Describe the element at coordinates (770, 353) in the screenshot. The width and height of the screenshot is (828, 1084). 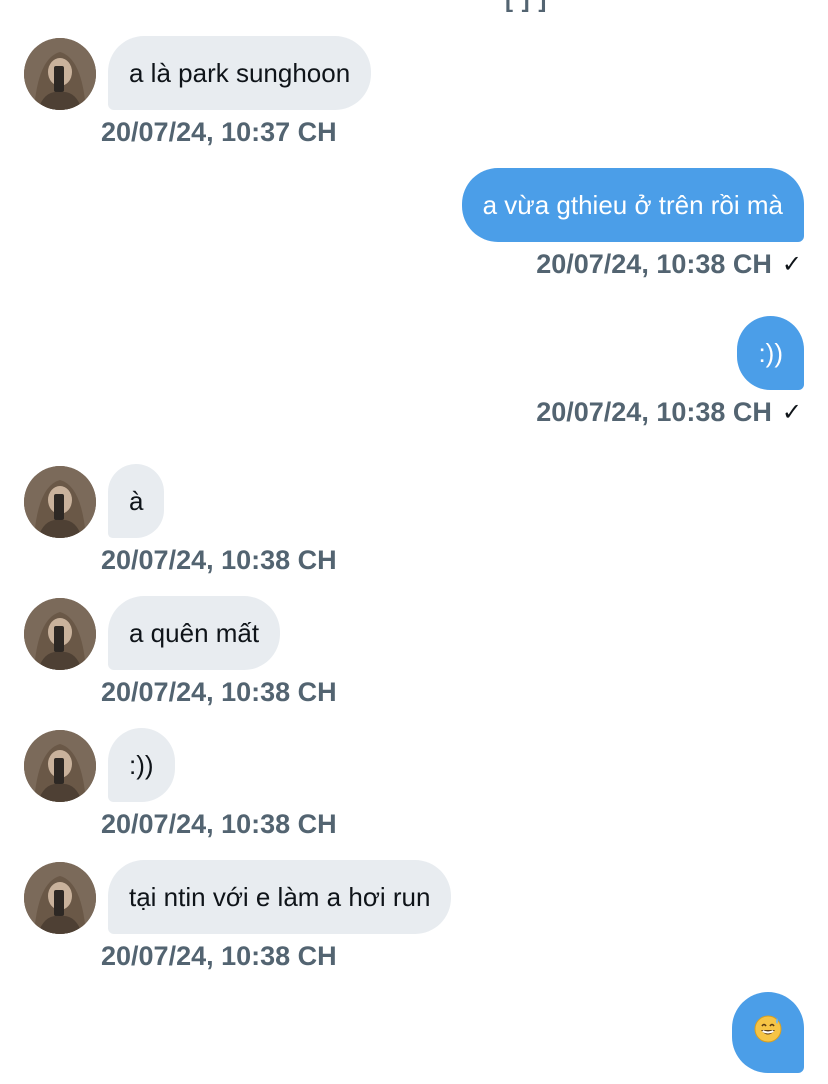
I see `message-bubble-outgoing: :))` at that location.